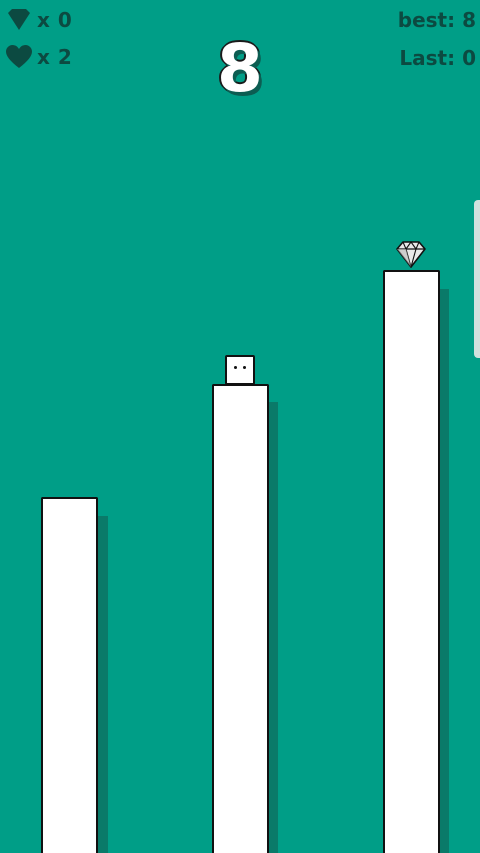 This screenshot has width=480, height=853. What do you see at coordinates (240, 370) in the screenshot?
I see `player-cube` at bounding box center [240, 370].